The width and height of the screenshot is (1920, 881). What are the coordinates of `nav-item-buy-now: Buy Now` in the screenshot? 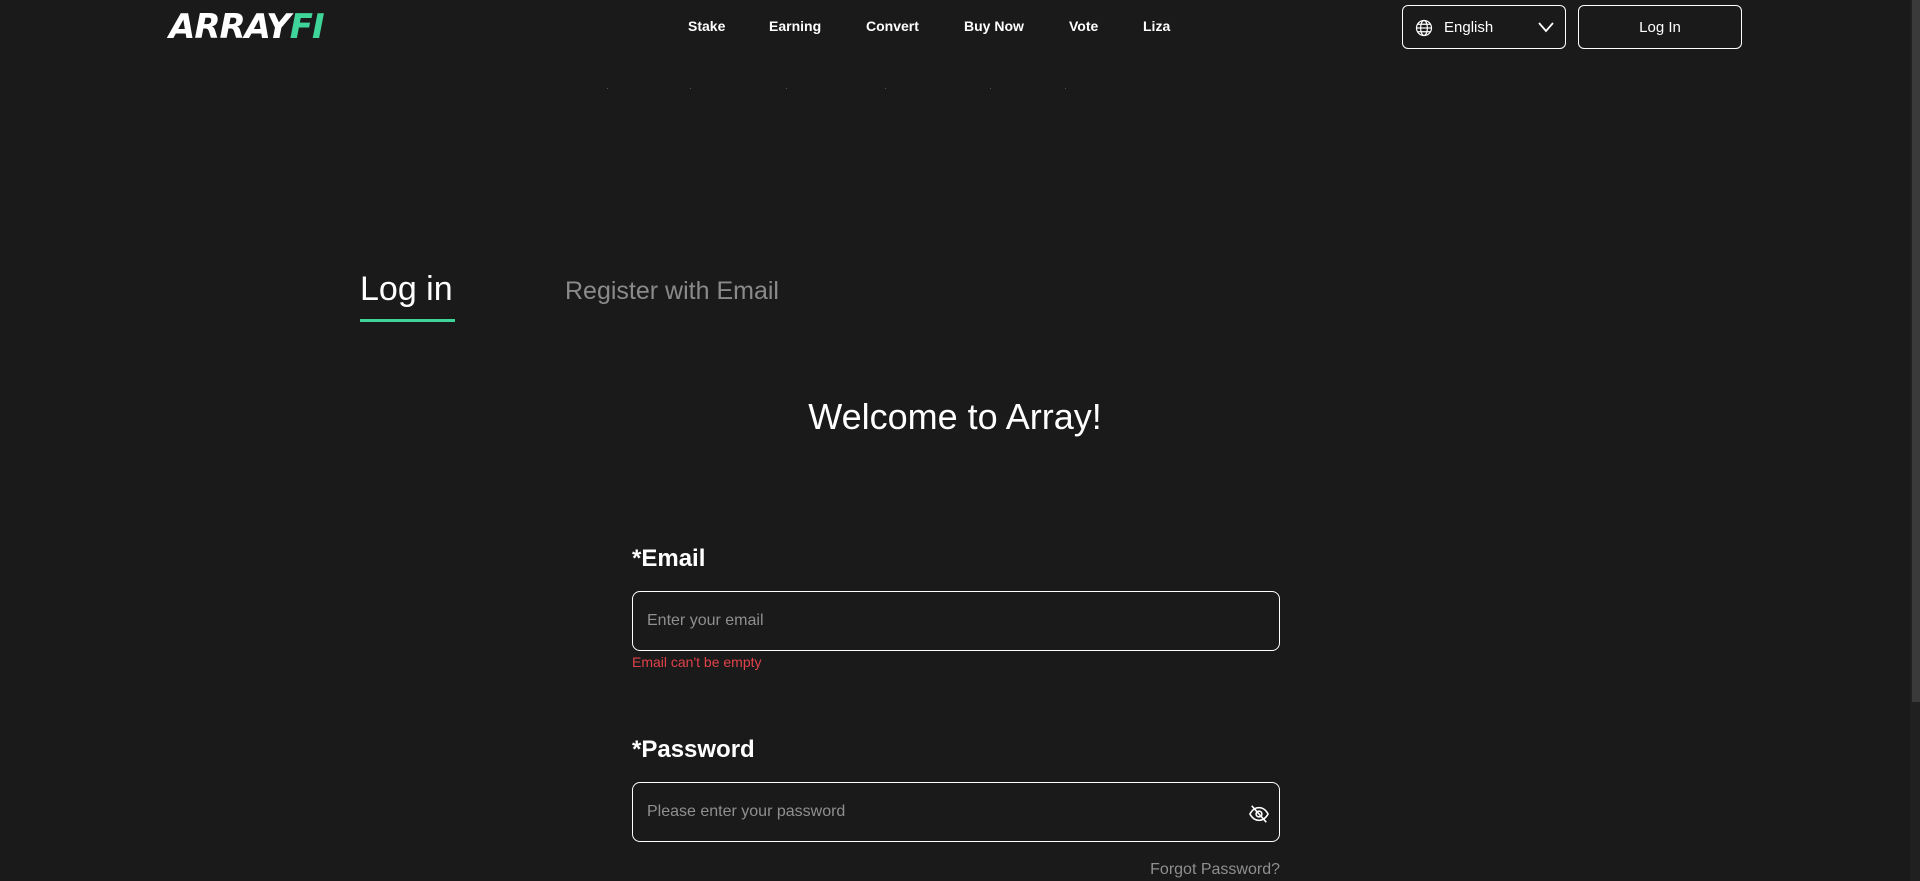 It's located at (994, 26).